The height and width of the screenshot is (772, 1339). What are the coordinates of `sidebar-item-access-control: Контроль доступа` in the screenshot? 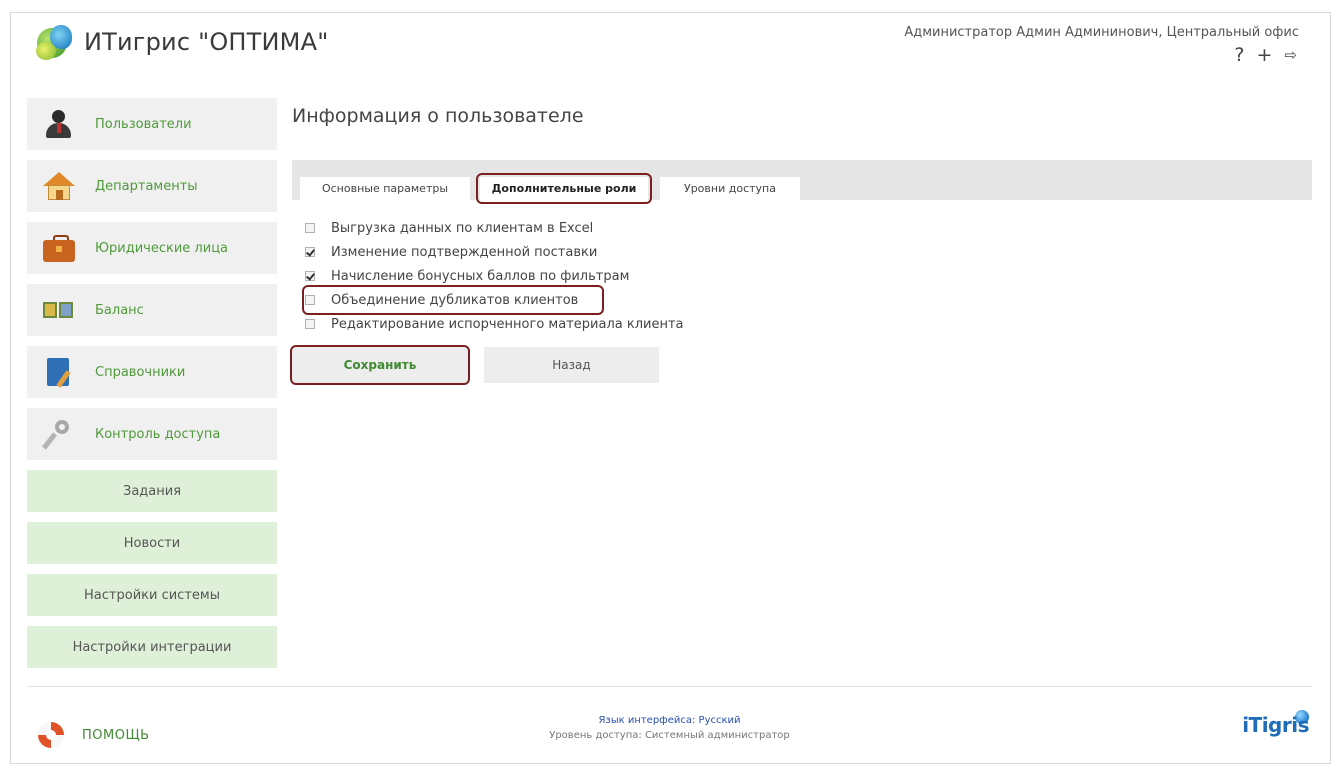 It's located at (152, 434).